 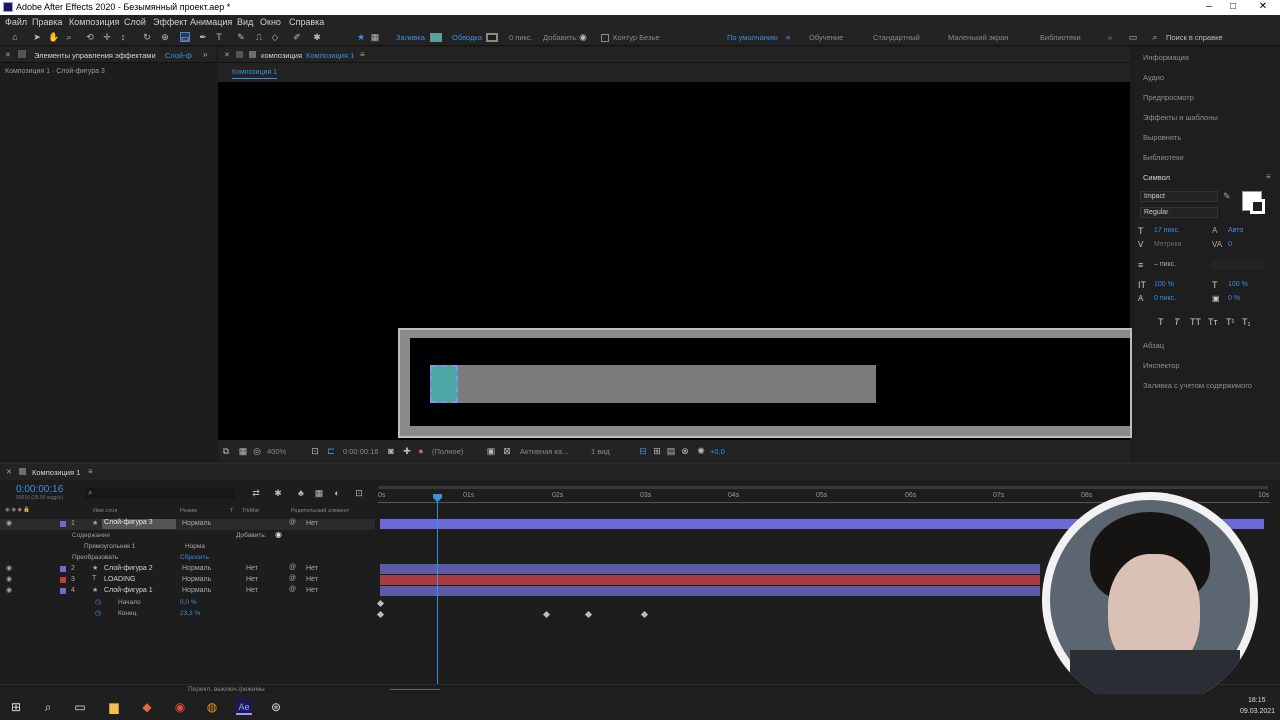 I want to click on selection-tool-icon: ➤, so click(x=37, y=37).